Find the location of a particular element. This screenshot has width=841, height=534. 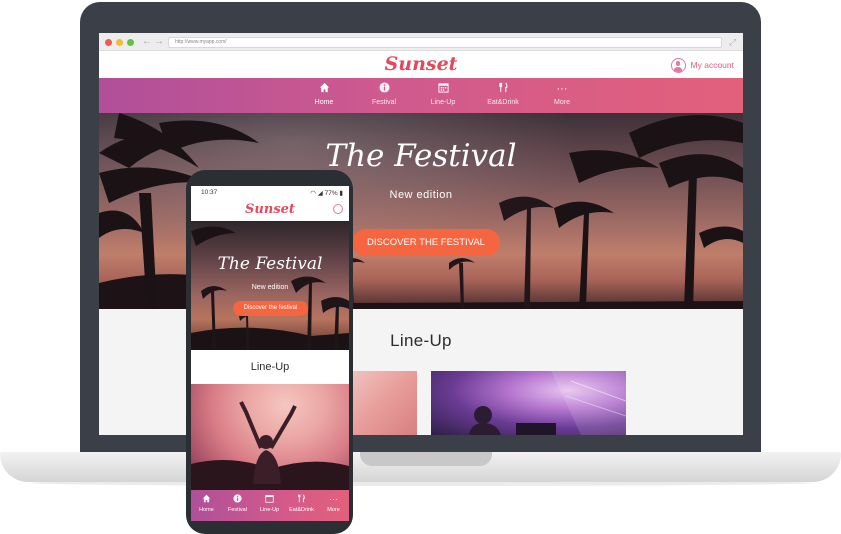

my-account-label: My account is located at coordinates (712, 65).